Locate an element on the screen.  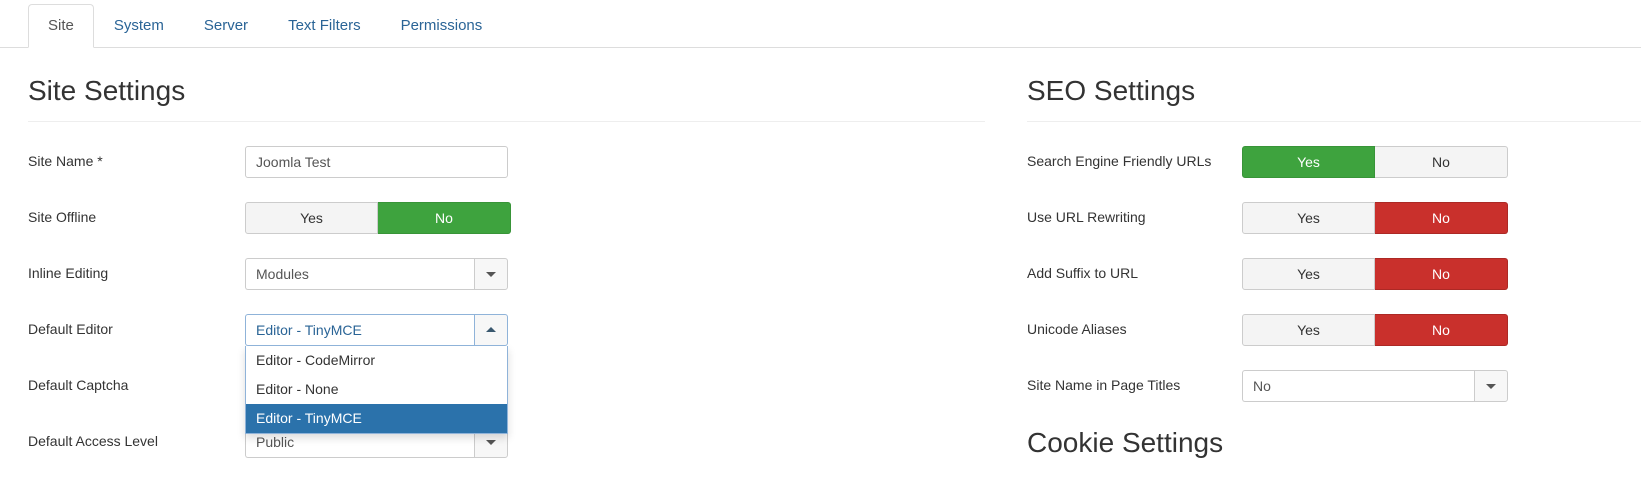
tab-system-label: System is located at coordinates (138, 25).